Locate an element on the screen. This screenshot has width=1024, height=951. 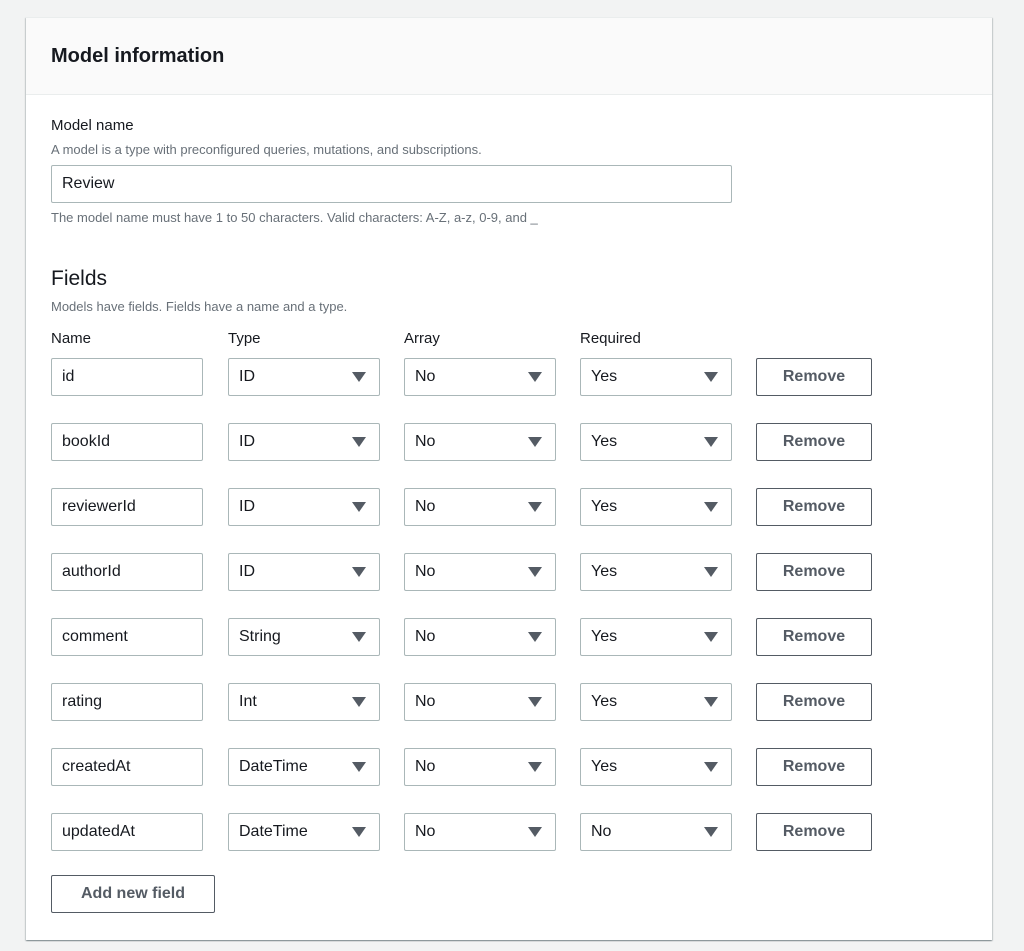
column-header-type: Type is located at coordinates (244, 338).